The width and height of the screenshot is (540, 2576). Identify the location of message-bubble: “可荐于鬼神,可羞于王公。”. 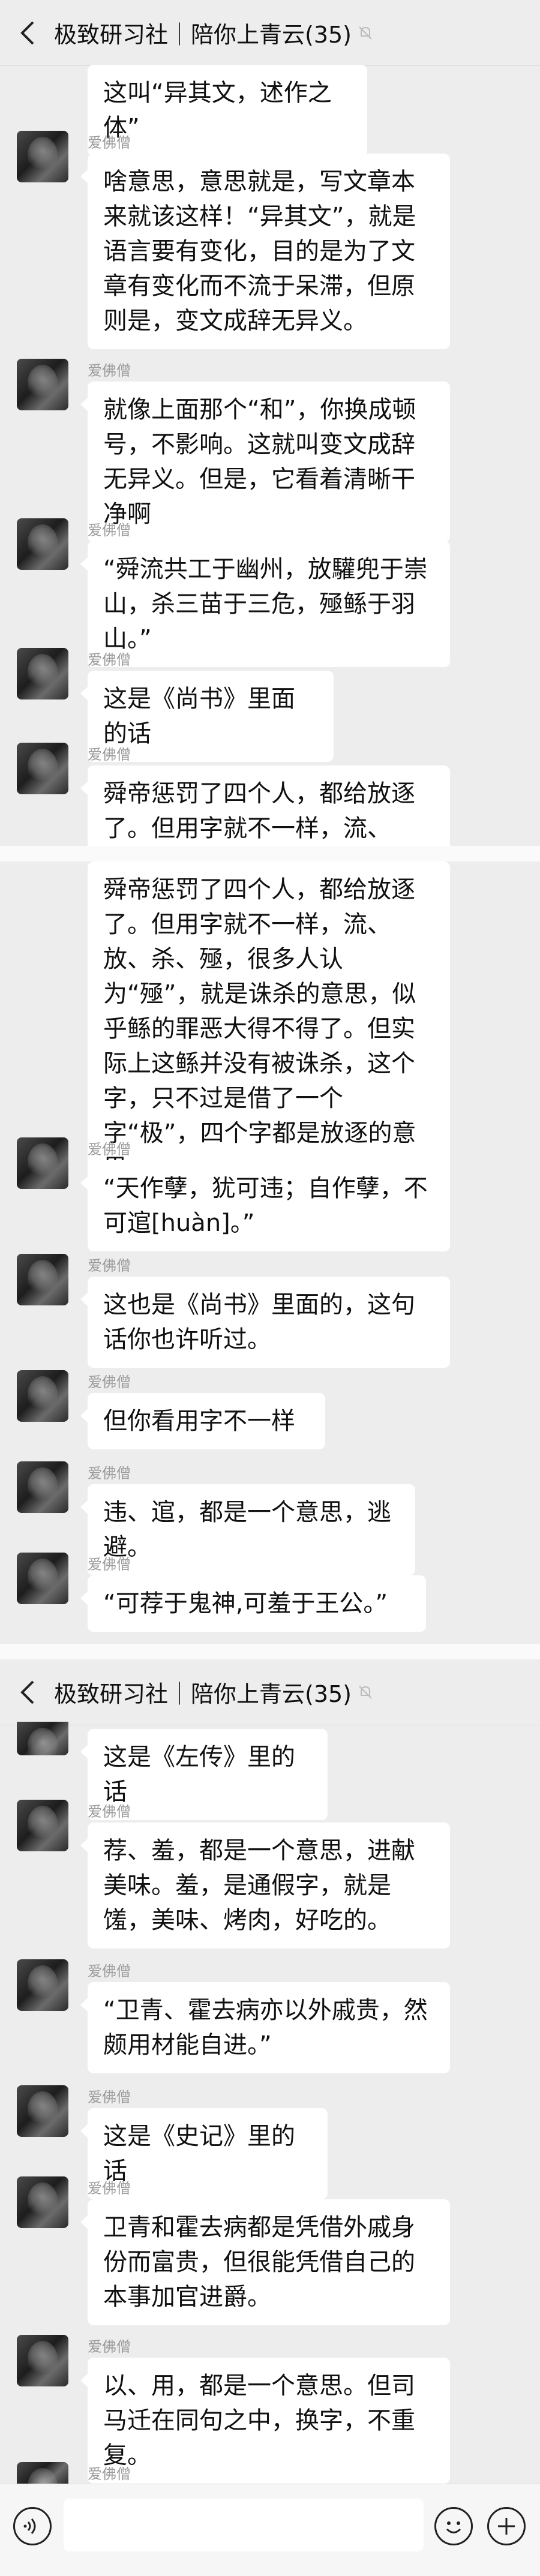
(253, 1603).